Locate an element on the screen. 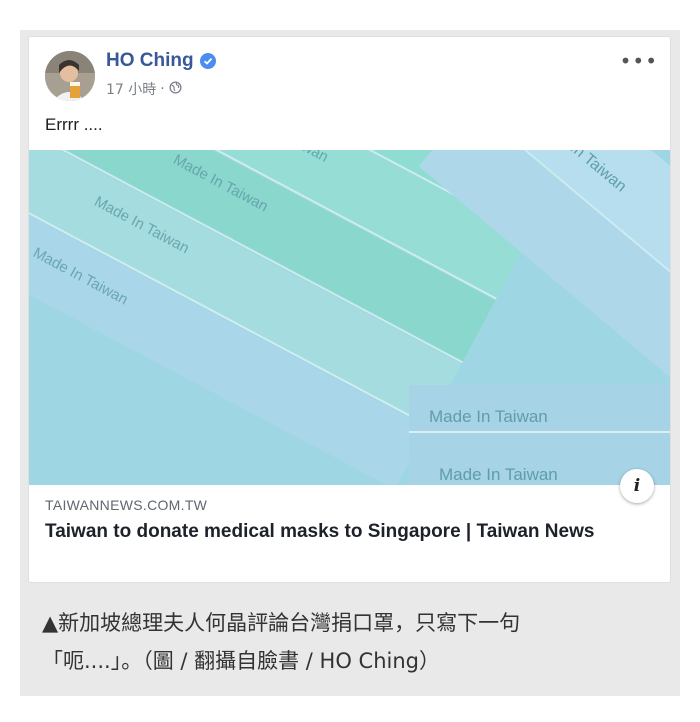 The width and height of the screenshot is (700, 722). globe-icon is located at coordinates (175, 89).